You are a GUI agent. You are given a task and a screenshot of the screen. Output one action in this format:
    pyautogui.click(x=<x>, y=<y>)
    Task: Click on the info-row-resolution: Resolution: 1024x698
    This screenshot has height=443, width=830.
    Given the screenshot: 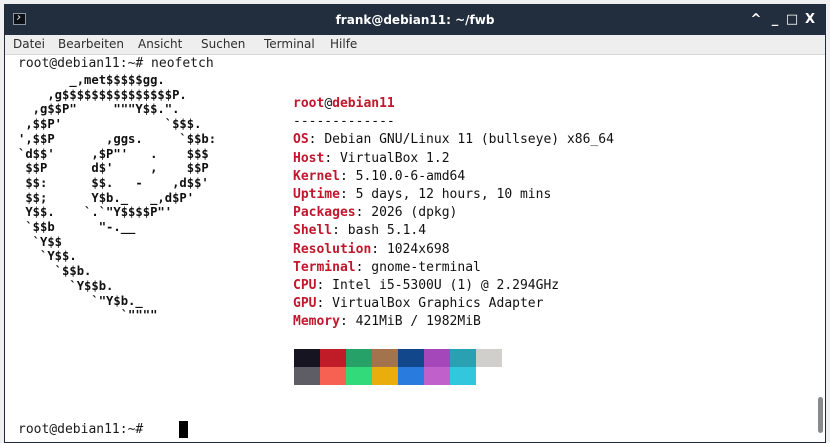 What is the action you would take?
    pyautogui.click(x=371, y=249)
    